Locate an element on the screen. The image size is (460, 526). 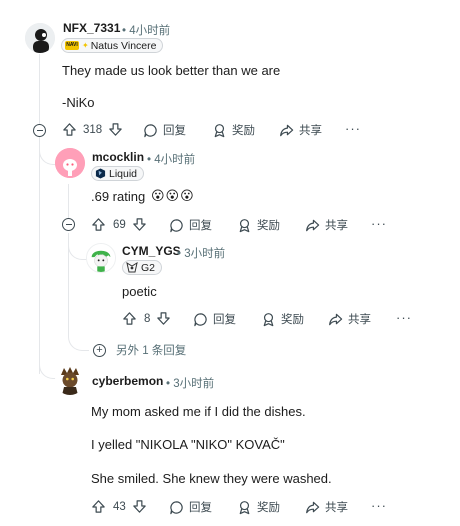
character-avatar-icon is located at coordinates (70, 380).